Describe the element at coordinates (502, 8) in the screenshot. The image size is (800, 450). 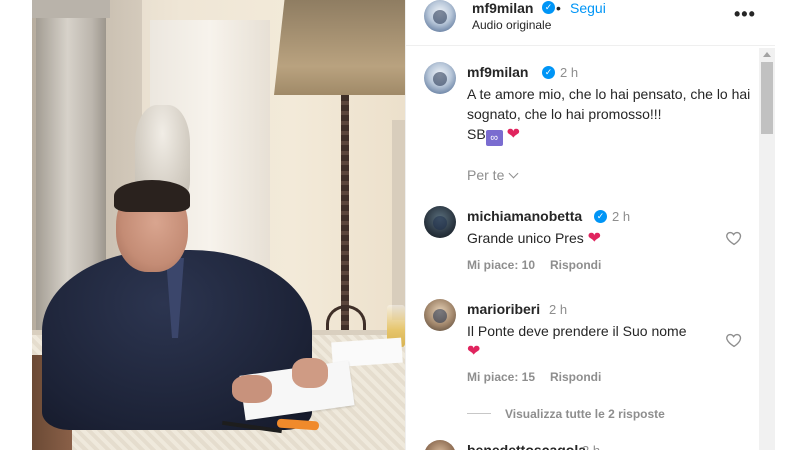
I see `author-username: mf9milan` at that location.